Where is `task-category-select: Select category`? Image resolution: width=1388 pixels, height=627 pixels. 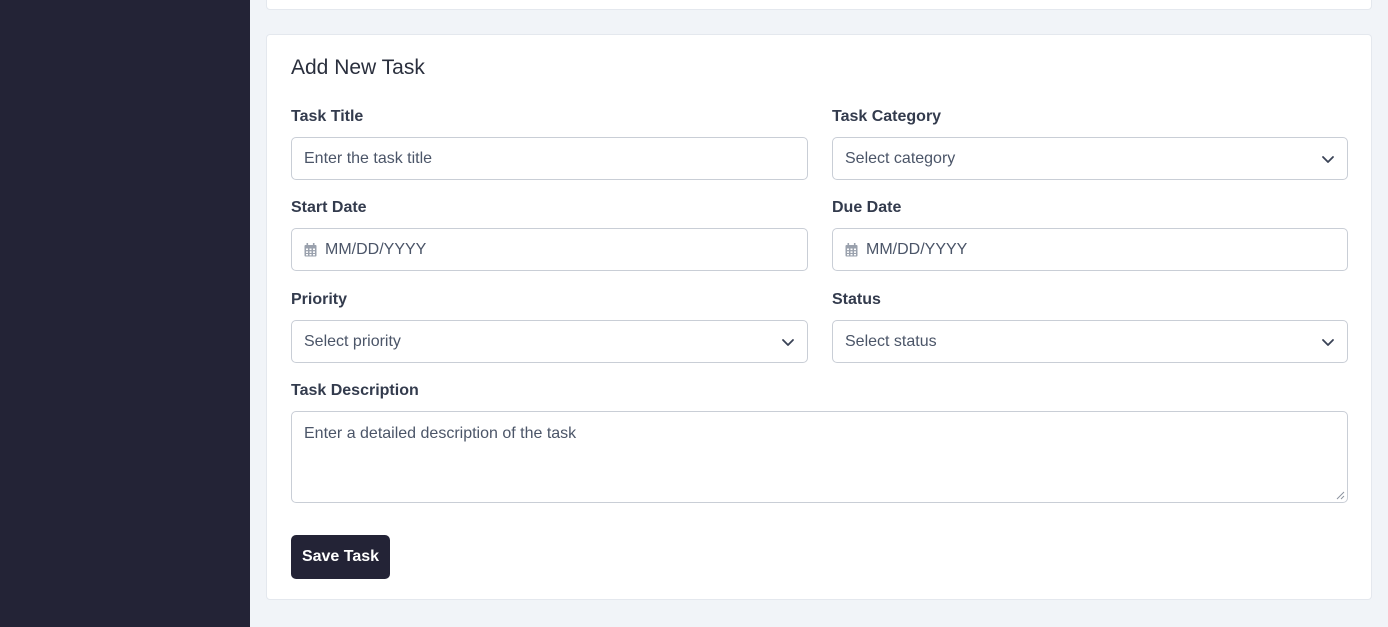 task-category-select: Select category is located at coordinates (1090, 158).